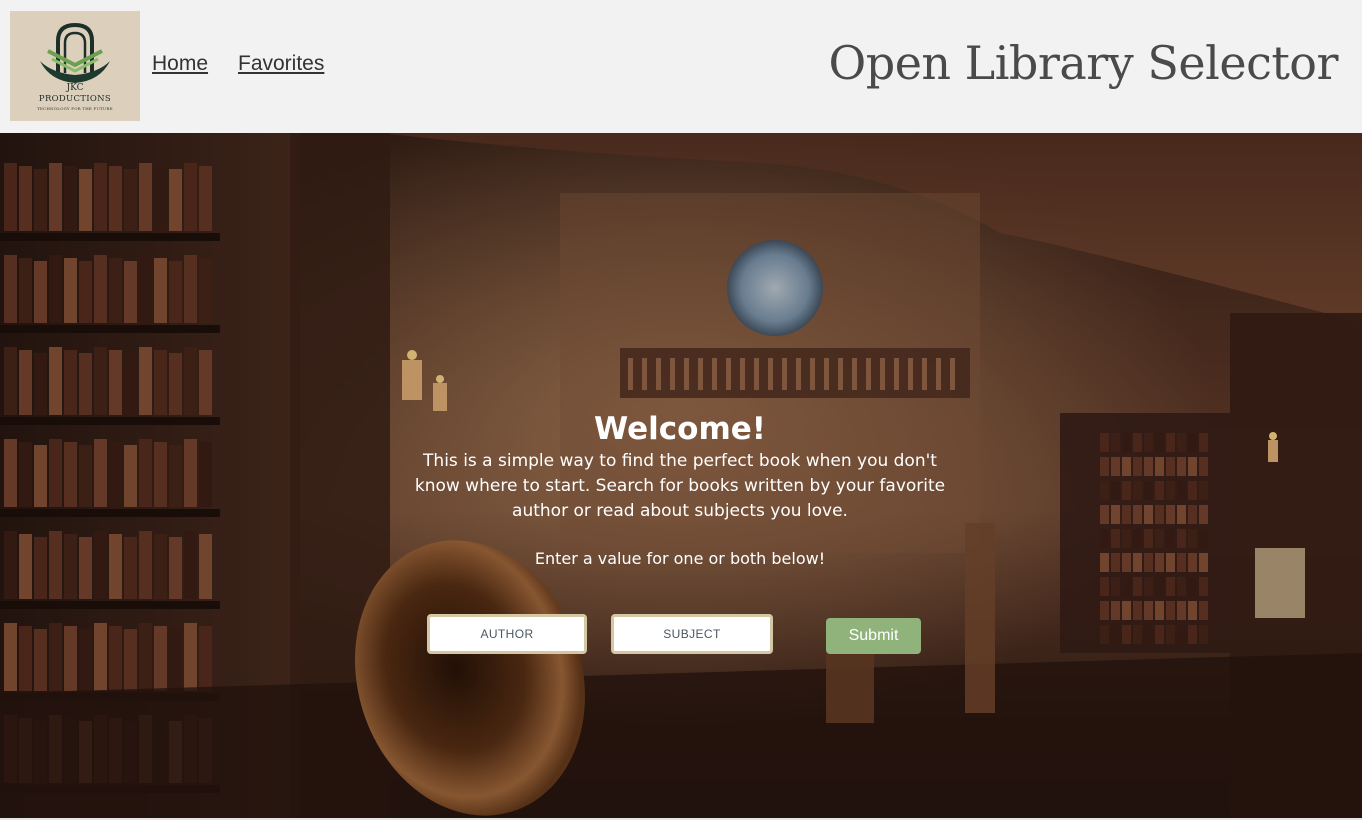 The width and height of the screenshot is (1362, 820). Describe the element at coordinates (1083, 63) in the screenshot. I see `page-title: Open Library Selector` at that location.